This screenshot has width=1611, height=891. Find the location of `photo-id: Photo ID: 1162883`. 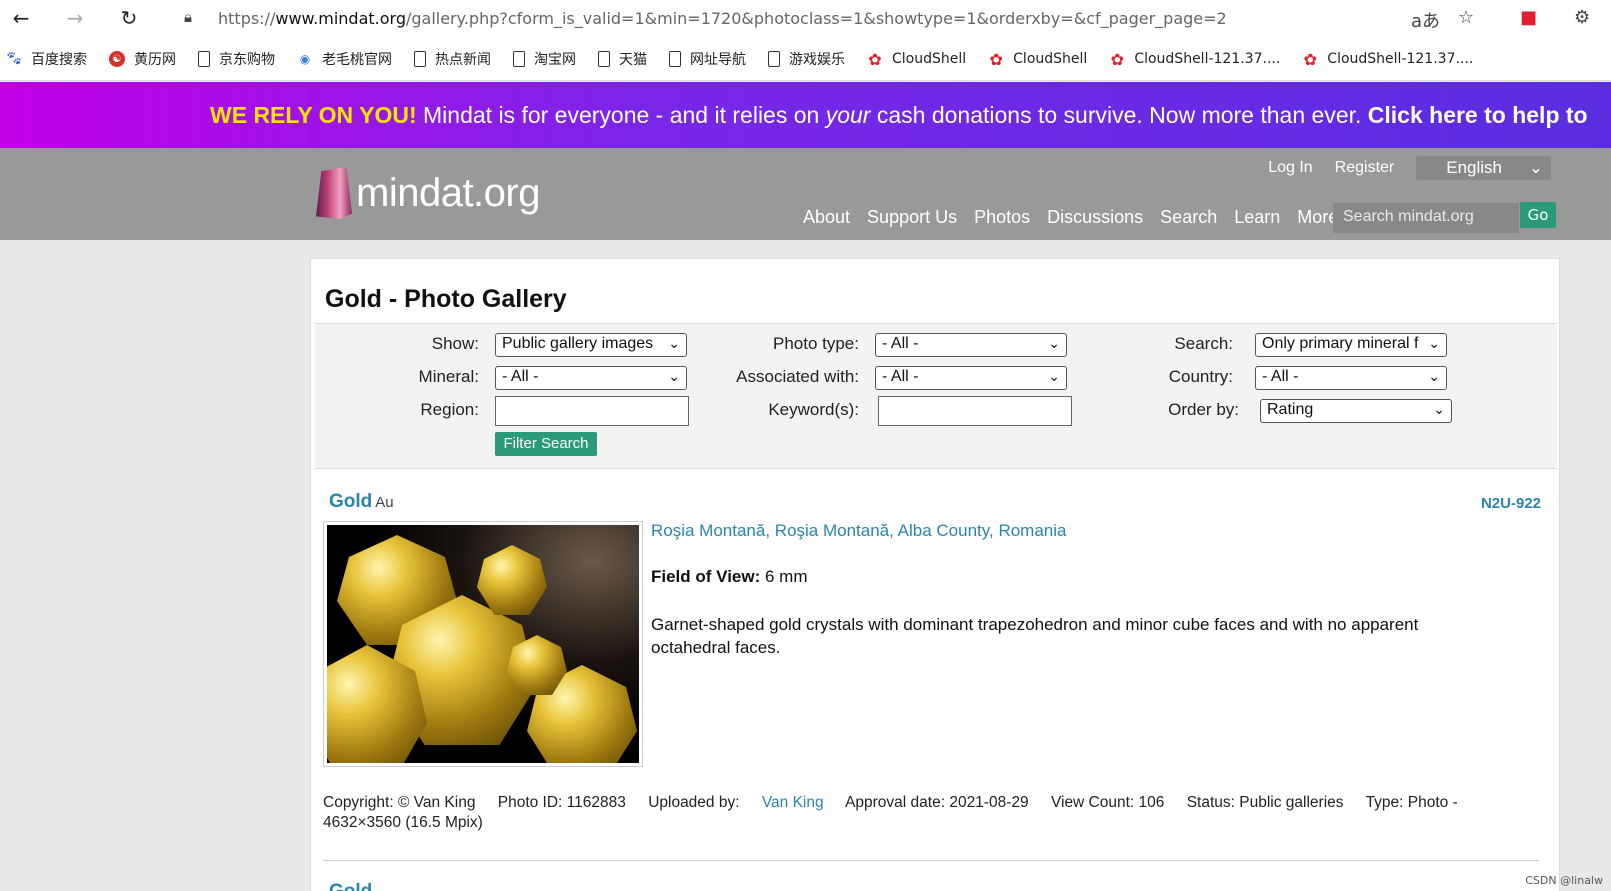

photo-id: Photo ID: 1162883 is located at coordinates (561, 802).